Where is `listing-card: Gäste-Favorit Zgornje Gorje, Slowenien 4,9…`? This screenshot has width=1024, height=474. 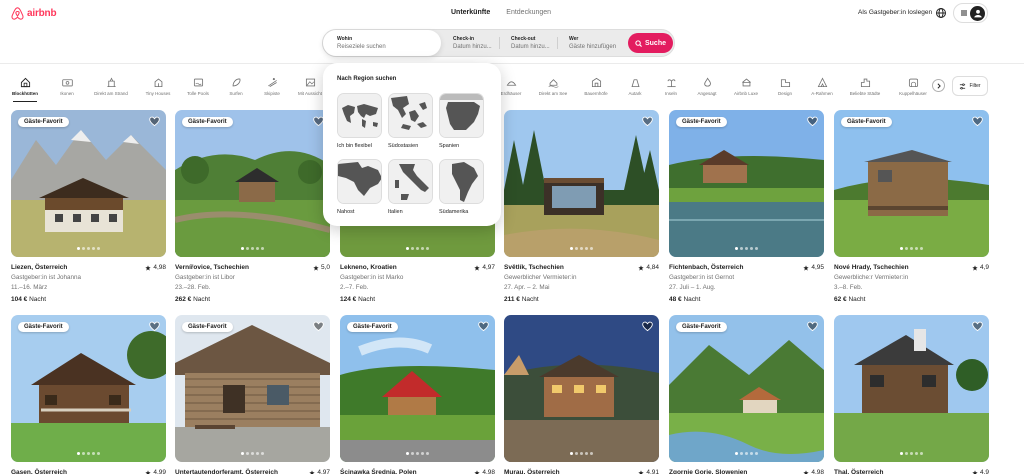 listing-card: Gäste-Favorit Zgornje Gorje, Slowenien 4,9… is located at coordinates (746, 394).